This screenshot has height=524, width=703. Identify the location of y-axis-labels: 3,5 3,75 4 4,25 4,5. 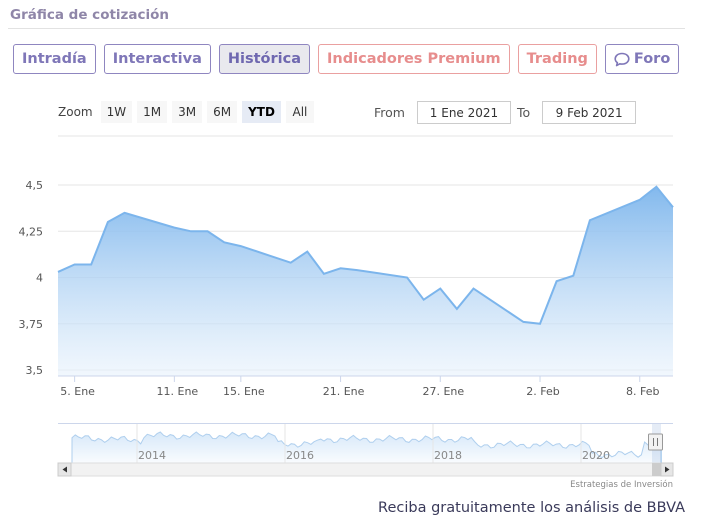
(31, 278).